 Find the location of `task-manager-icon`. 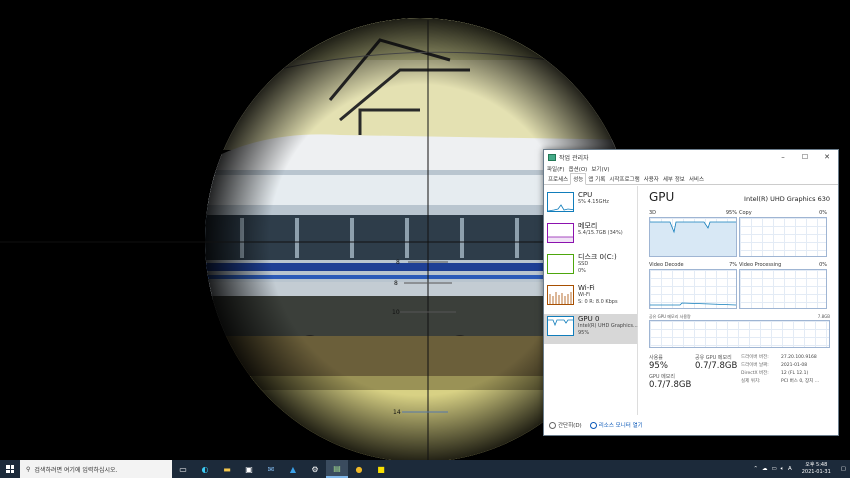

task-manager-icon is located at coordinates (552, 157).